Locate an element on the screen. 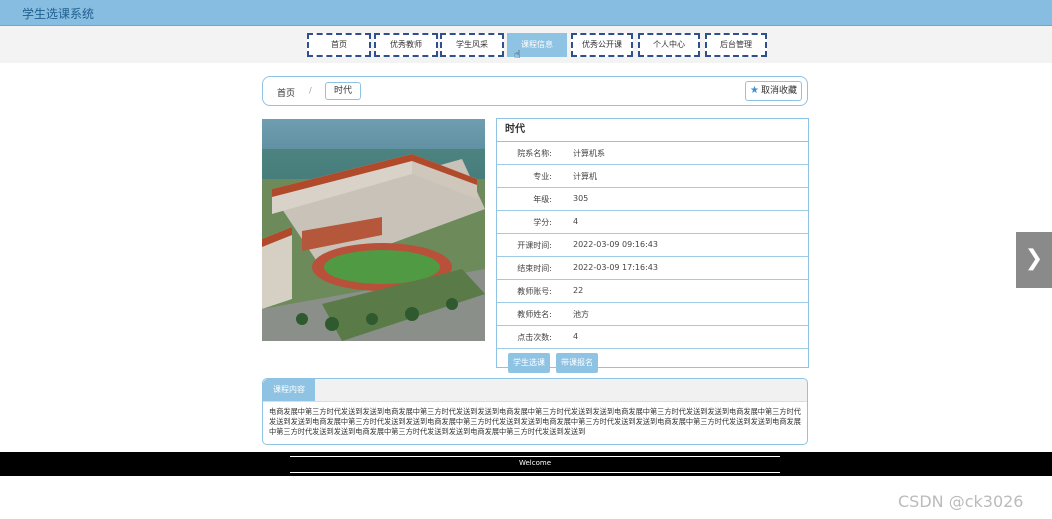  nav-open-course: 优秀公开课 is located at coordinates (602, 45).